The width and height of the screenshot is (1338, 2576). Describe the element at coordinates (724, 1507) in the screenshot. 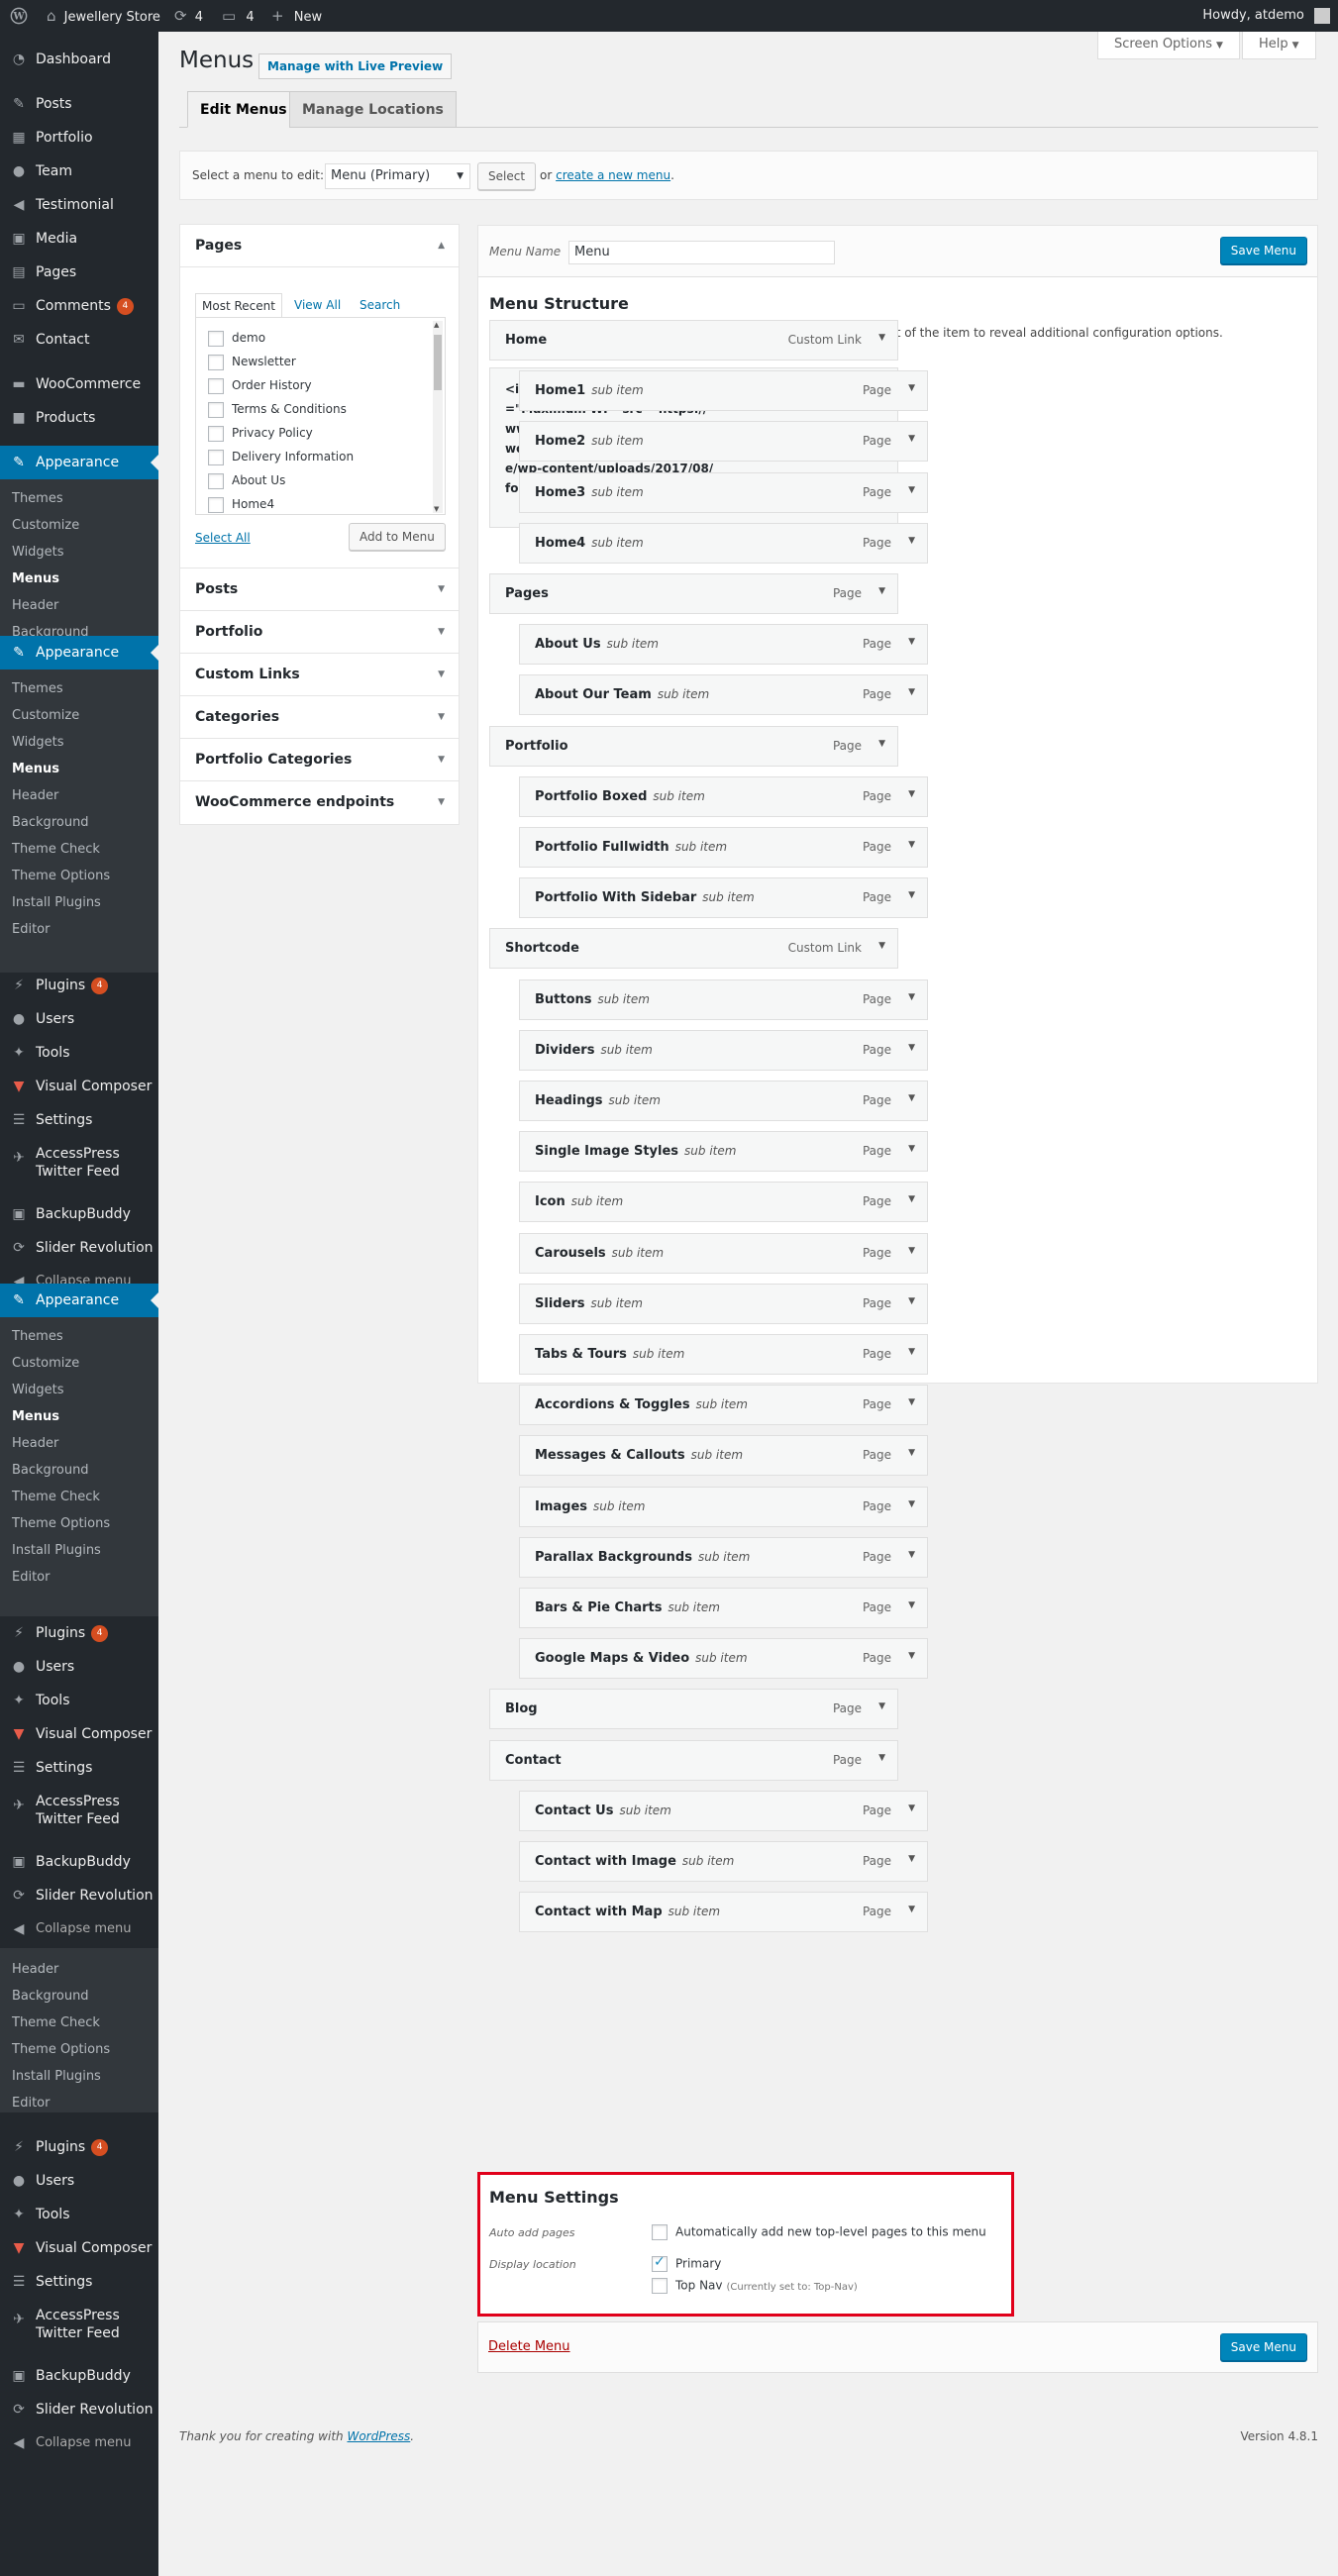

I see `menu-item: Images sub item Page ▼` at that location.